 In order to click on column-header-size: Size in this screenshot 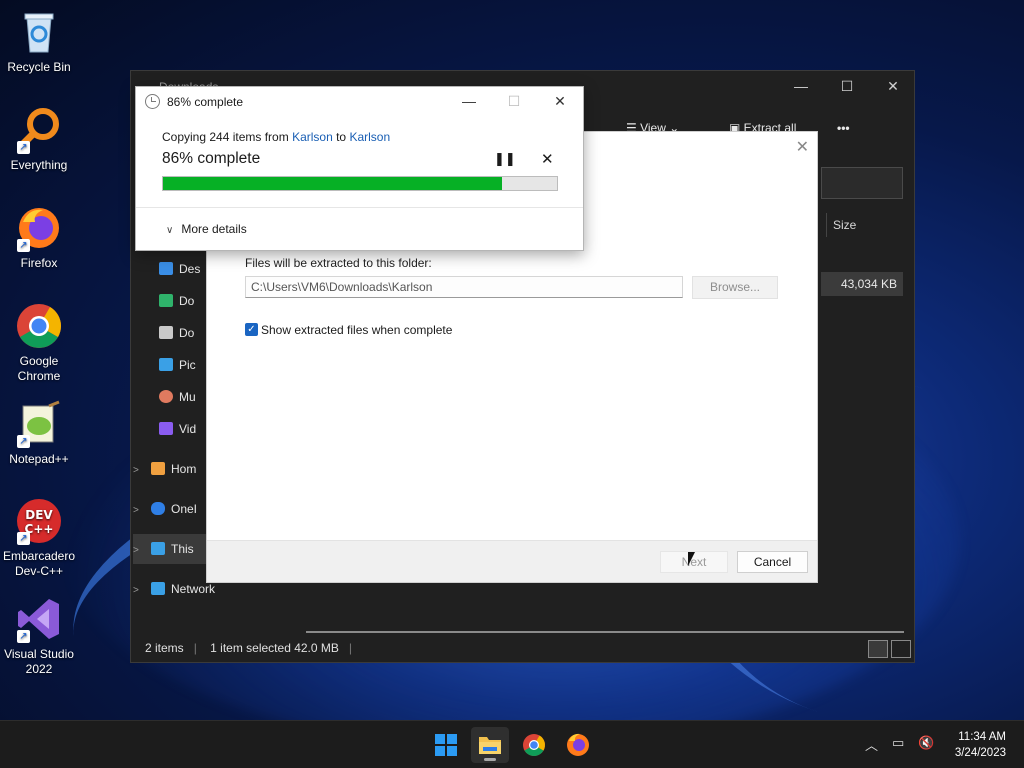, I will do `click(866, 225)`.